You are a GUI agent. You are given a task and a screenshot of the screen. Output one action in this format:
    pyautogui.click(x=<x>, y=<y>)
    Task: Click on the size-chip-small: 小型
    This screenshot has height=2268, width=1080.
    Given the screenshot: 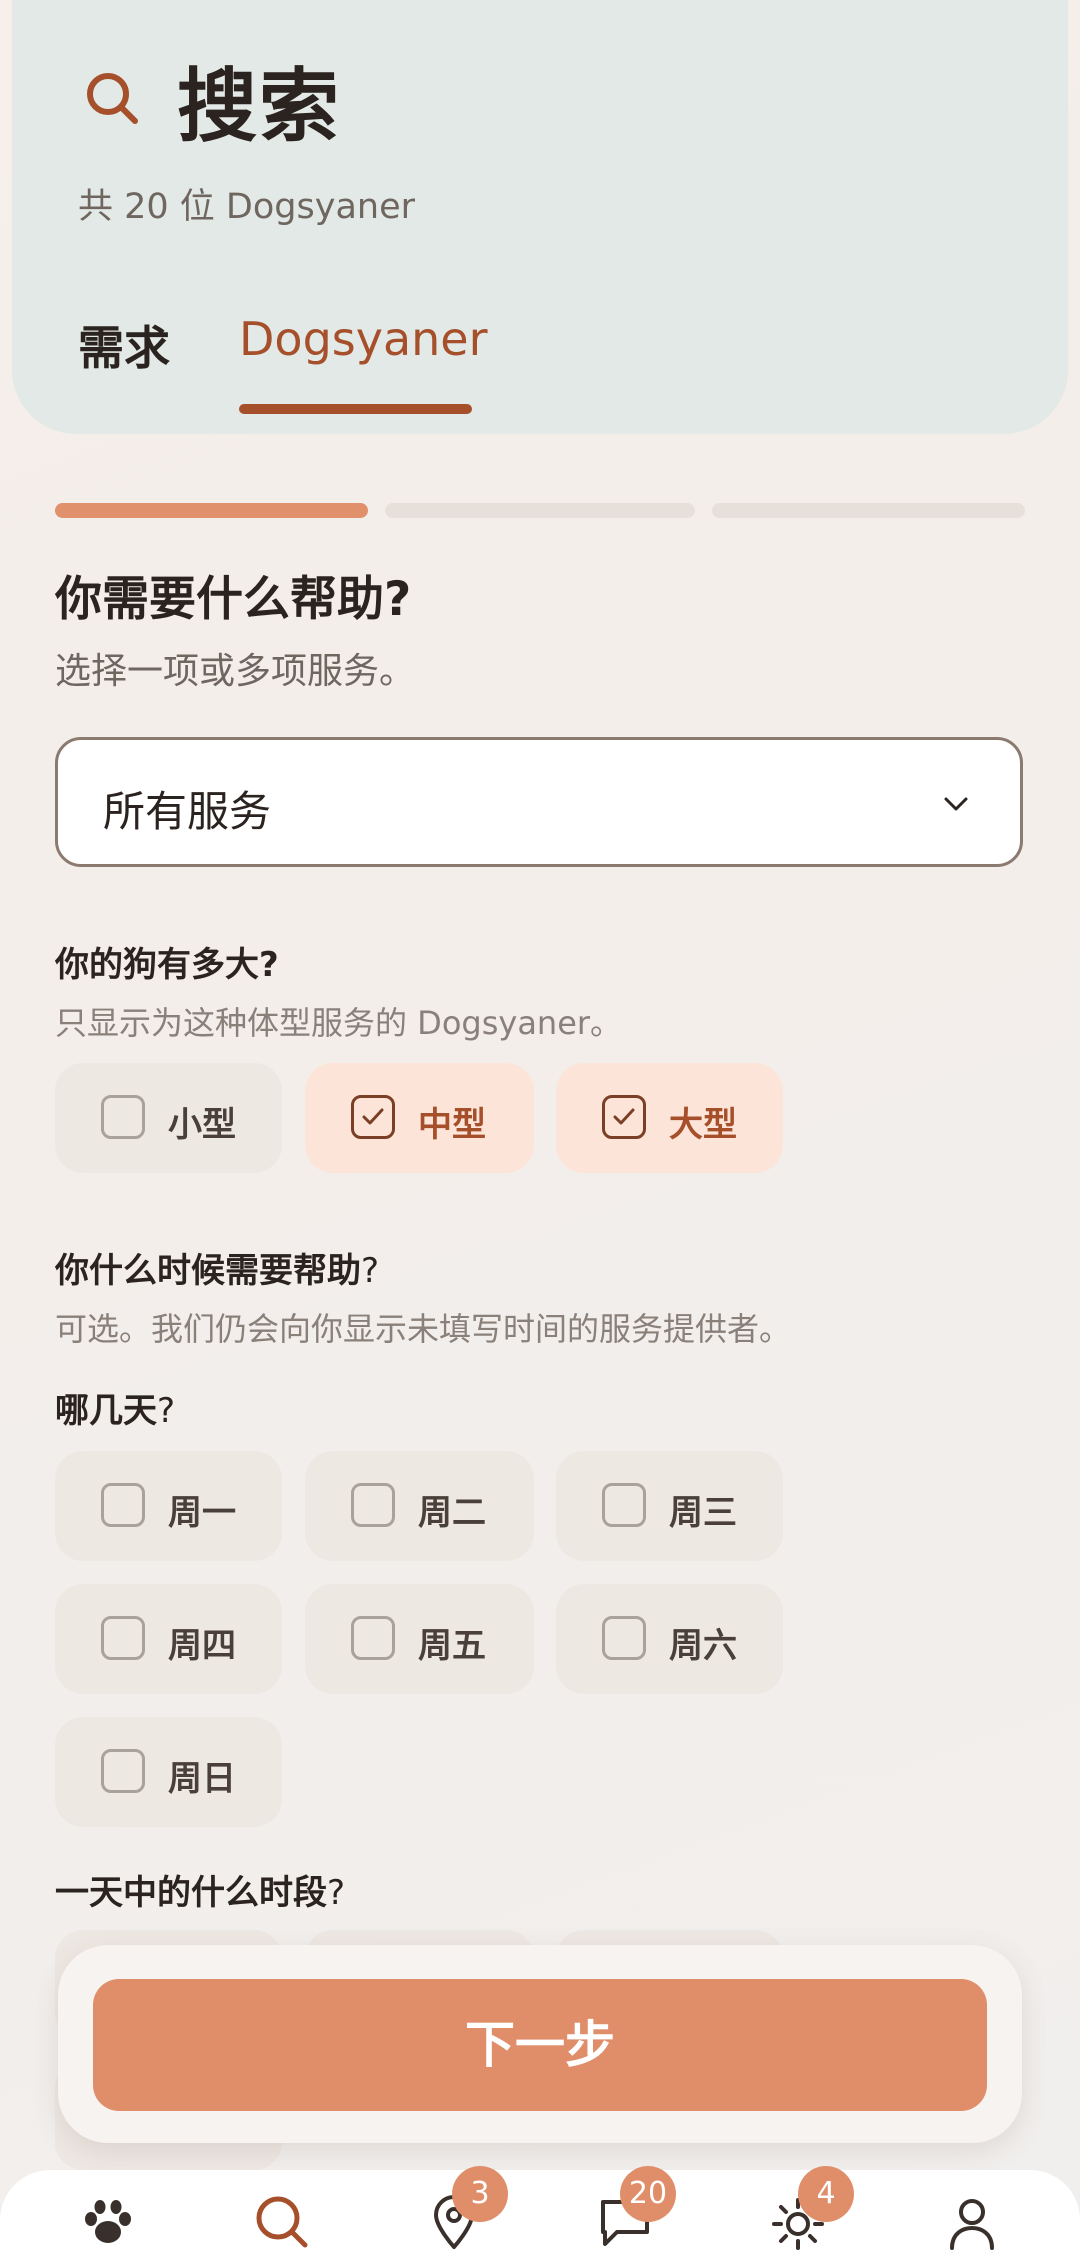 What is the action you would take?
    pyautogui.click(x=168, y=1118)
    